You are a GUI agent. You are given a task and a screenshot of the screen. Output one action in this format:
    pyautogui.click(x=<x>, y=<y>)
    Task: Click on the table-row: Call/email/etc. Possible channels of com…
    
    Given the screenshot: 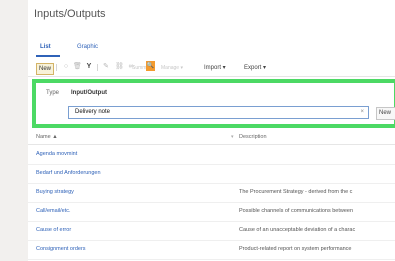 What is the action you would take?
    pyautogui.click(x=211, y=212)
    